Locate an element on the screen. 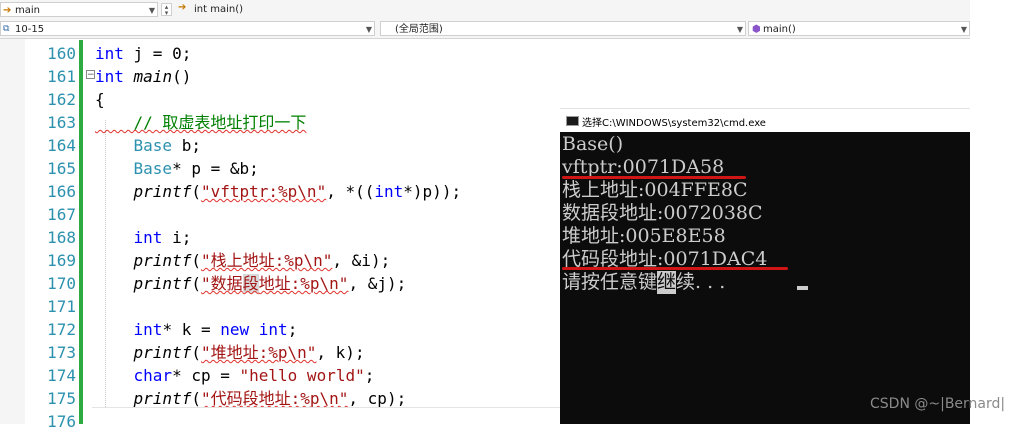 The width and height of the screenshot is (1019, 433). keyword: char is located at coordinates (134, 375).